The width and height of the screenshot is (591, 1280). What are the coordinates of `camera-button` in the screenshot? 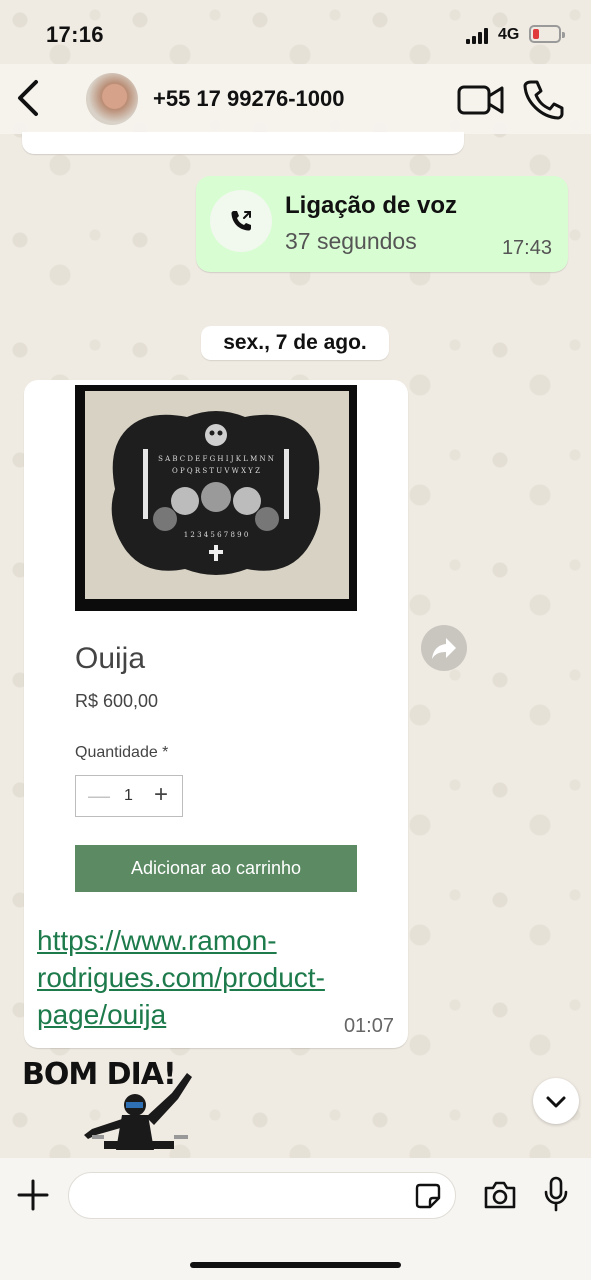 It's located at (500, 1195).